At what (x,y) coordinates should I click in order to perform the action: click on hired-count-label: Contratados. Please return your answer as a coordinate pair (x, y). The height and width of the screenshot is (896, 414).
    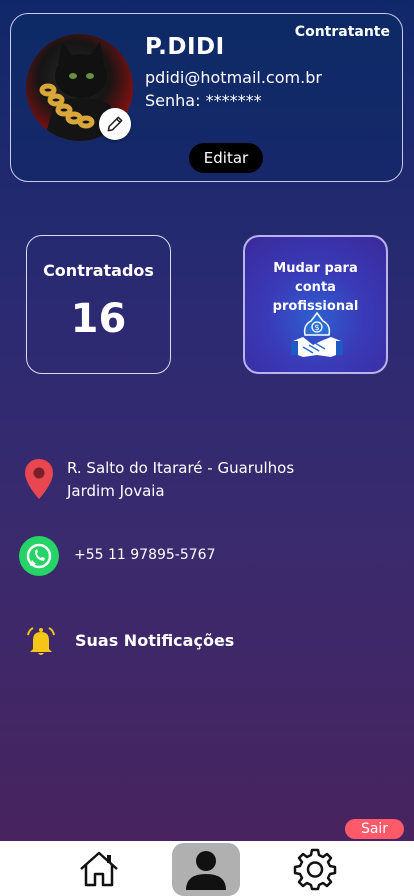
    Looking at the image, I should click on (98, 270).